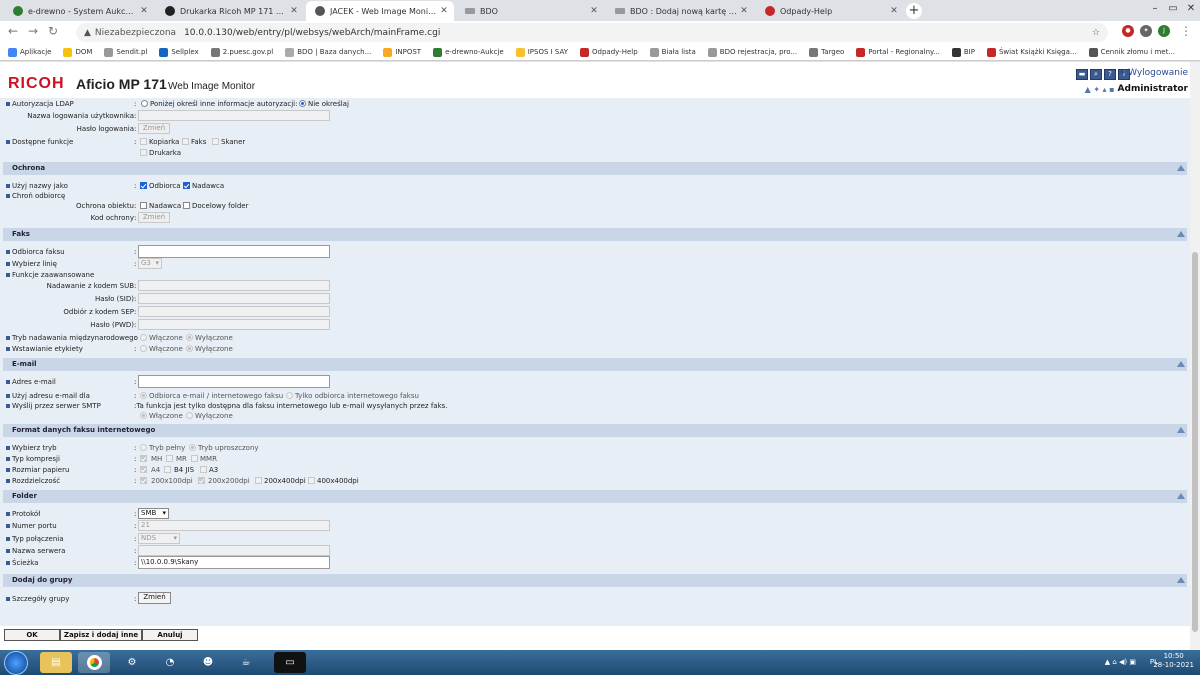 The height and width of the screenshot is (675, 1200). I want to click on search-icon: ⌕, so click(1096, 74).